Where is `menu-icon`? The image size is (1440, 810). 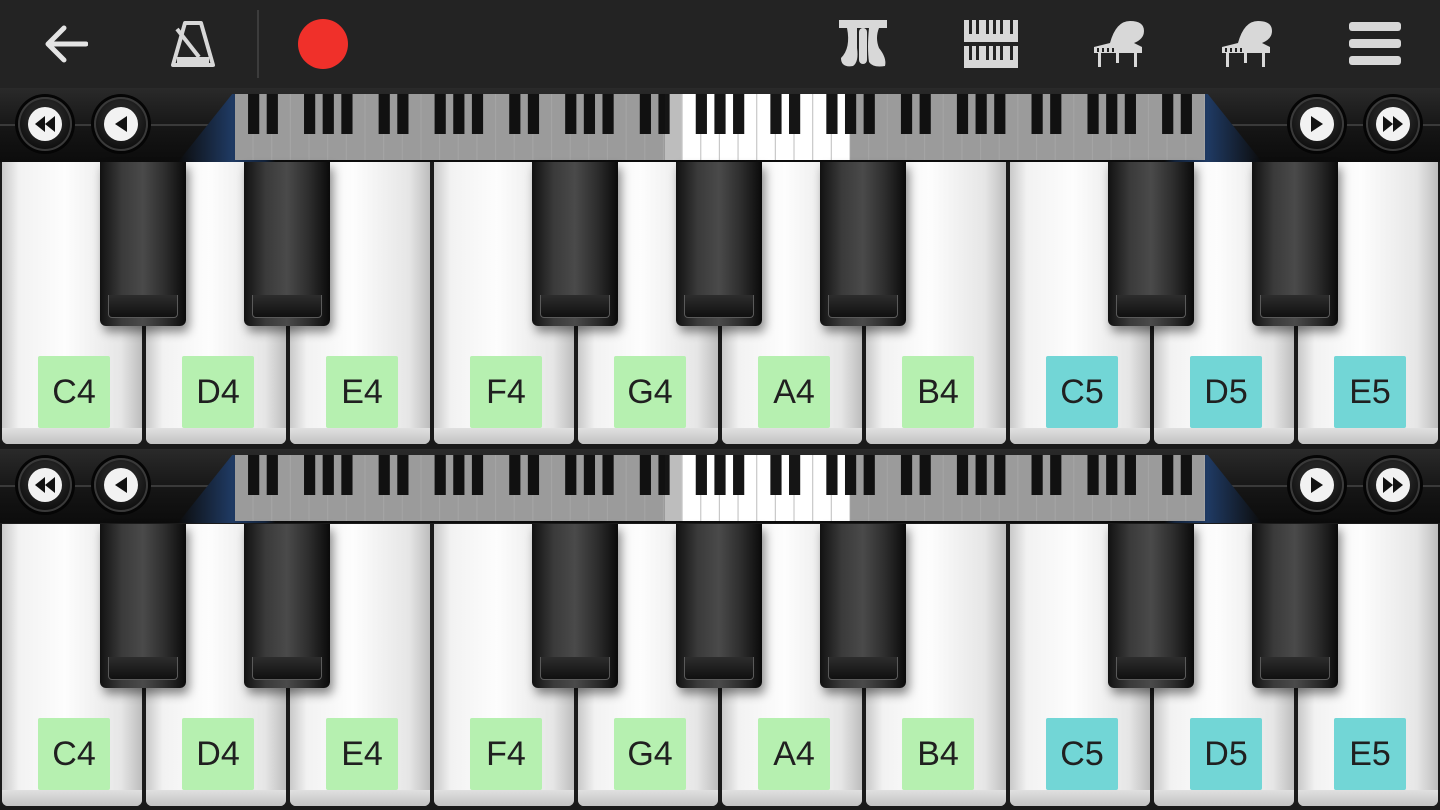 menu-icon is located at coordinates (1375, 43).